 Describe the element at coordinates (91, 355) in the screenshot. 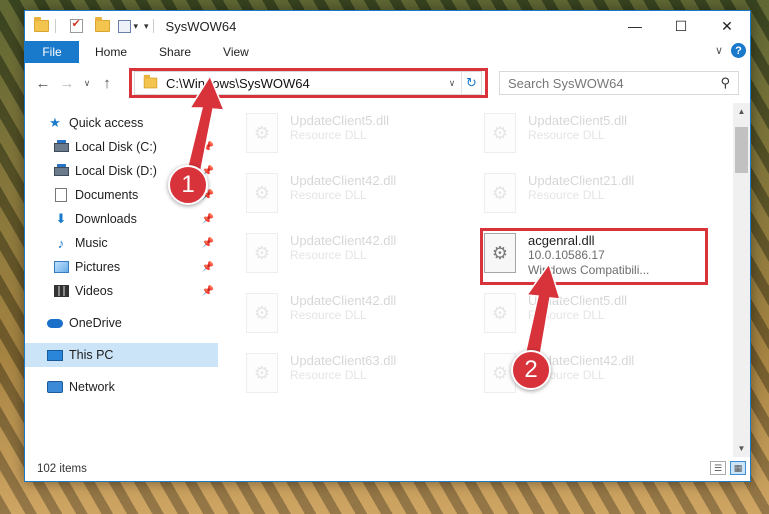

I see `sidebar-item-label: This PC` at that location.